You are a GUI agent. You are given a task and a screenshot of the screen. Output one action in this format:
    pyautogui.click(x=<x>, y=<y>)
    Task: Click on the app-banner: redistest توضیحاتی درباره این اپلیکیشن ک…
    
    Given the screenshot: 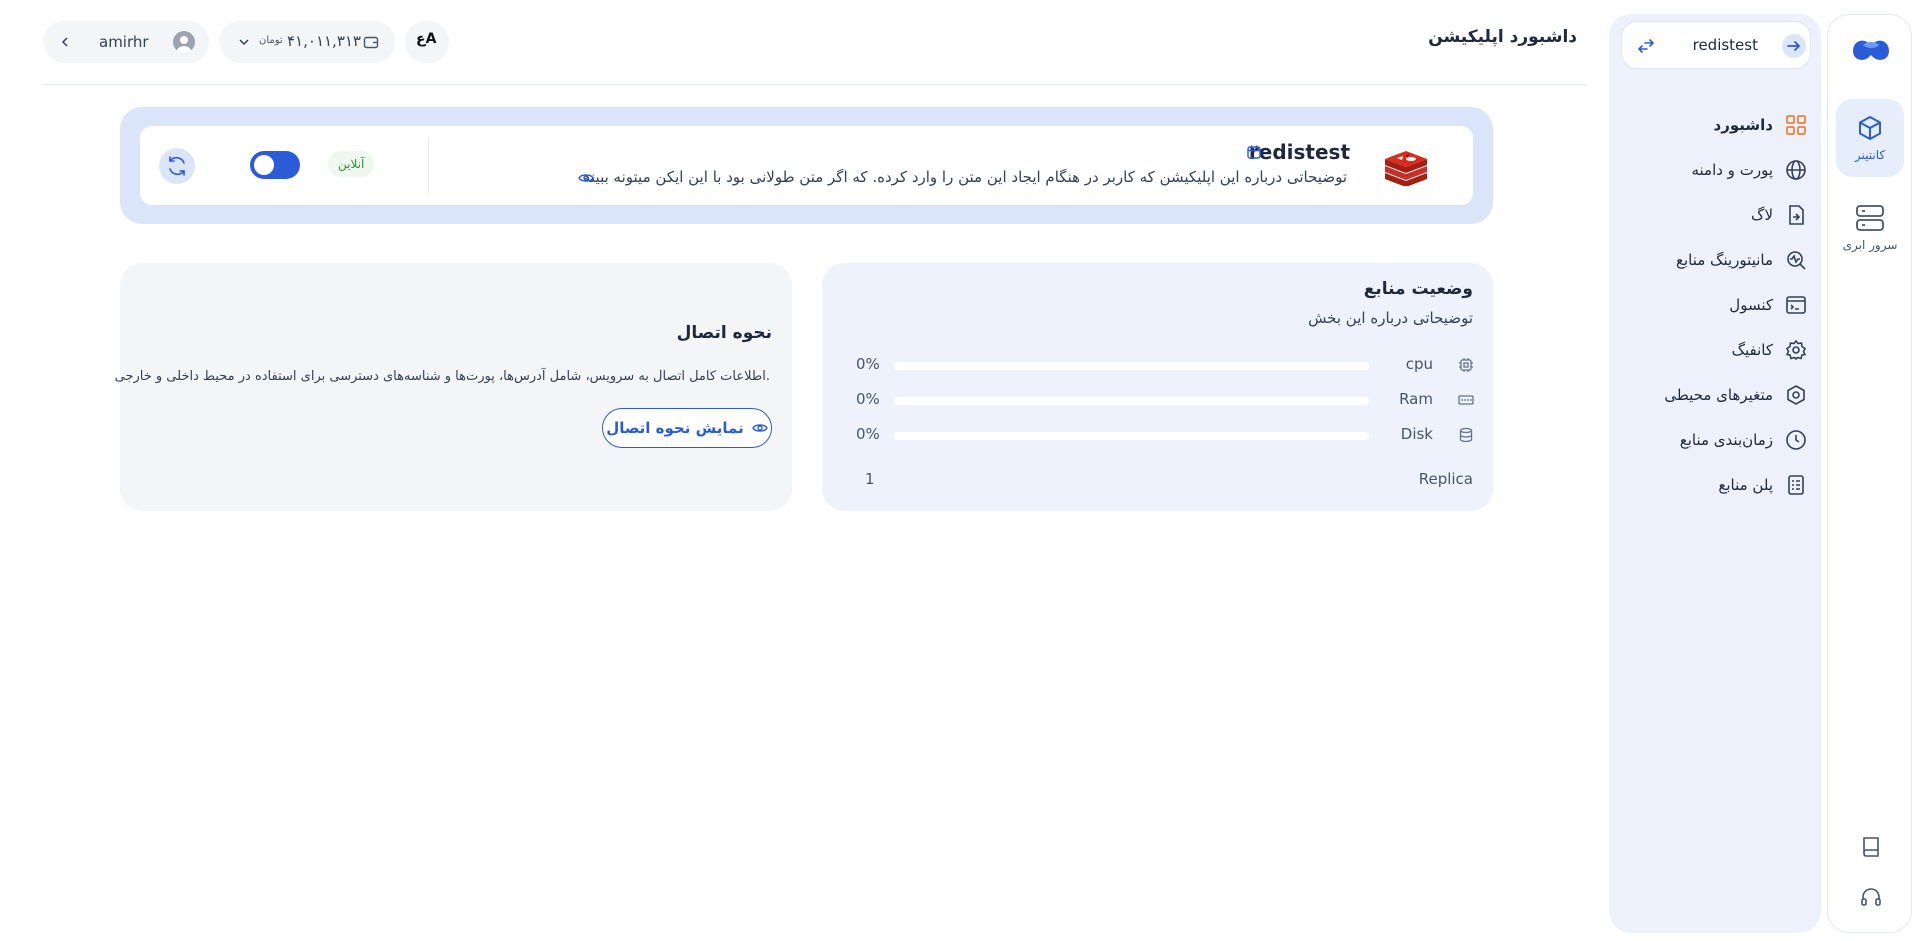 What is the action you would take?
    pyautogui.click(x=806, y=165)
    